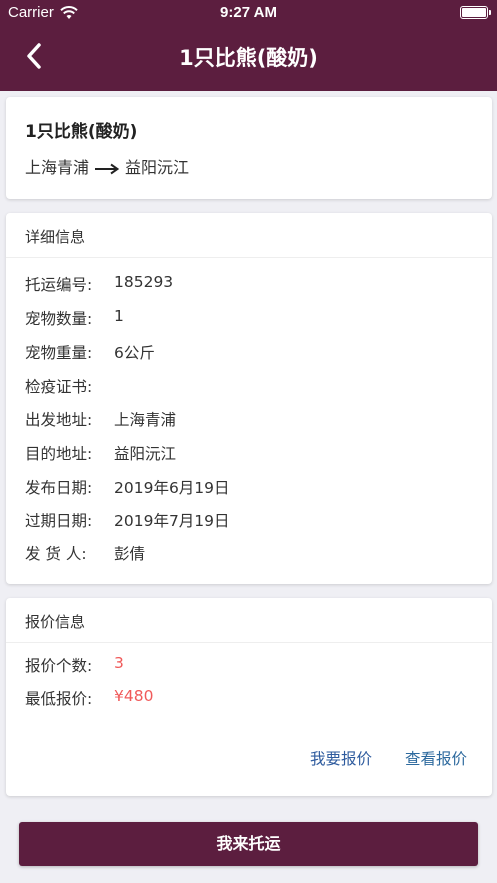 The height and width of the screenshot is (883, 497). I want to click on back-button, so click(34, 58).